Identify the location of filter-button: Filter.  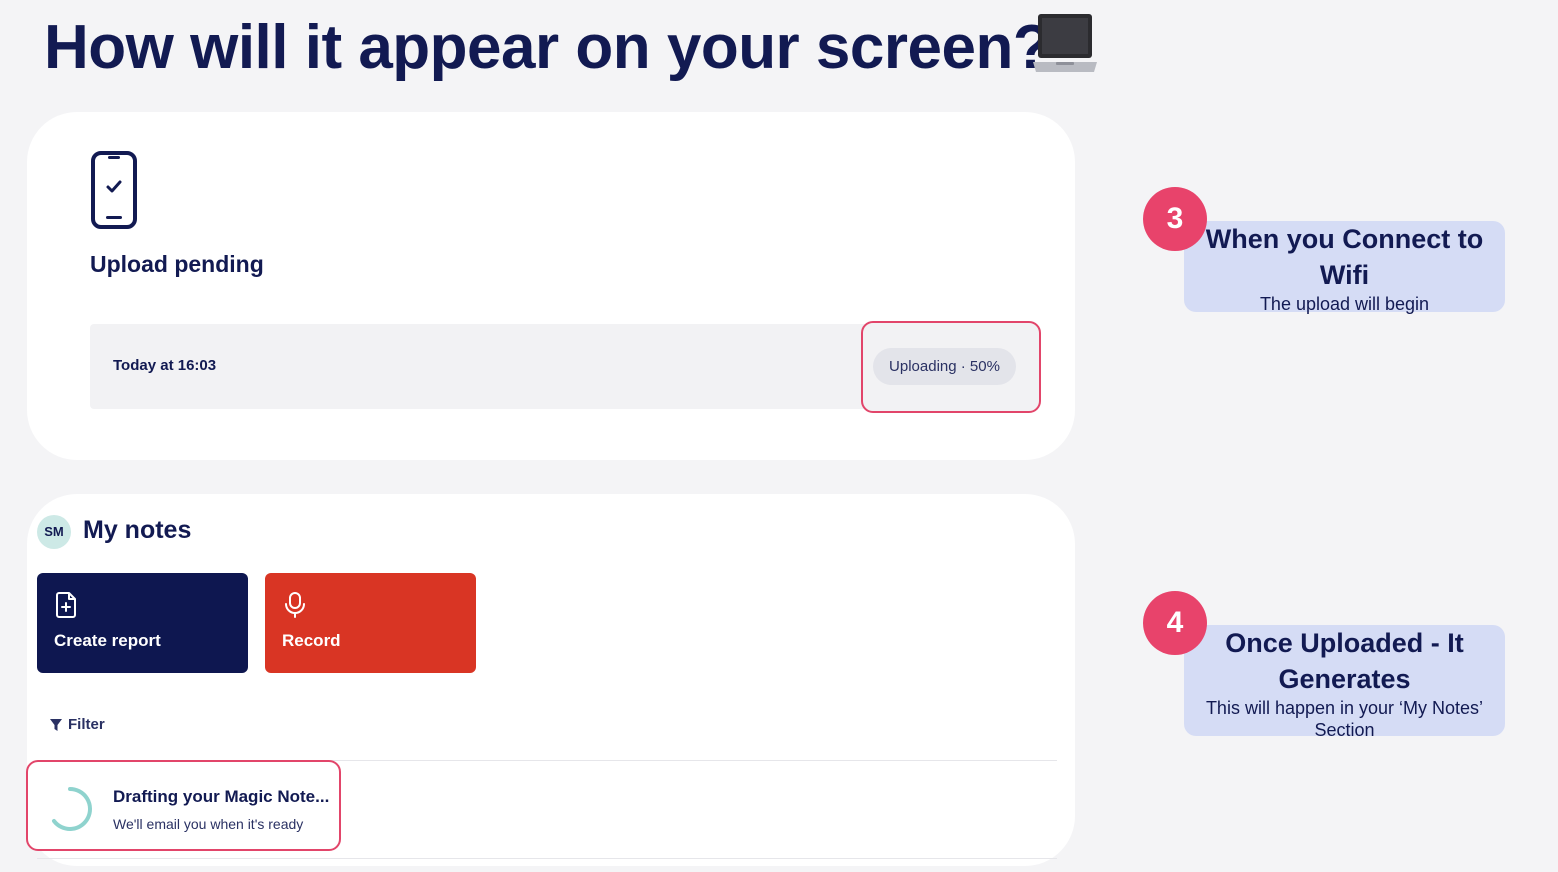
(77, 724).